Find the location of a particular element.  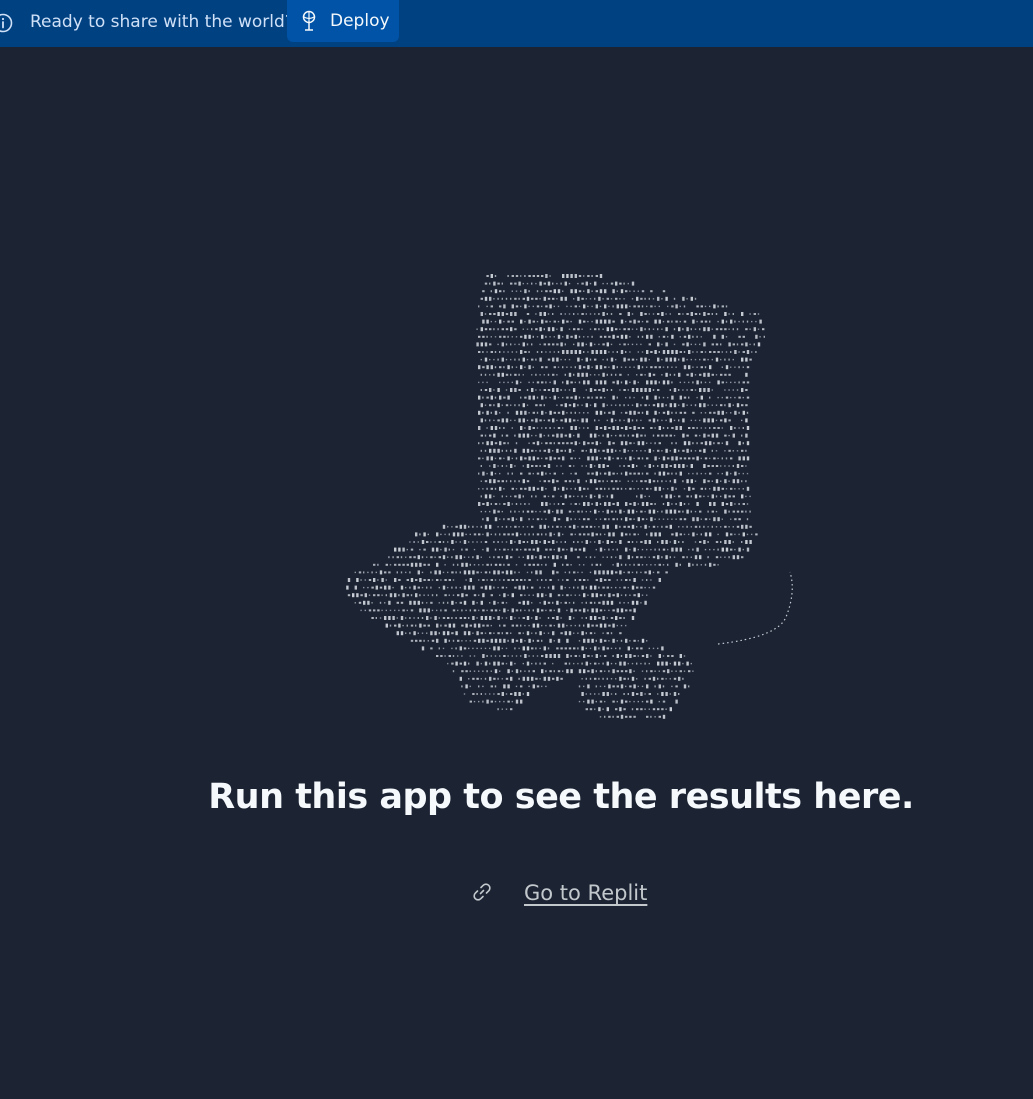

deploy-button: Deploy is located at coordinates (343, 21).